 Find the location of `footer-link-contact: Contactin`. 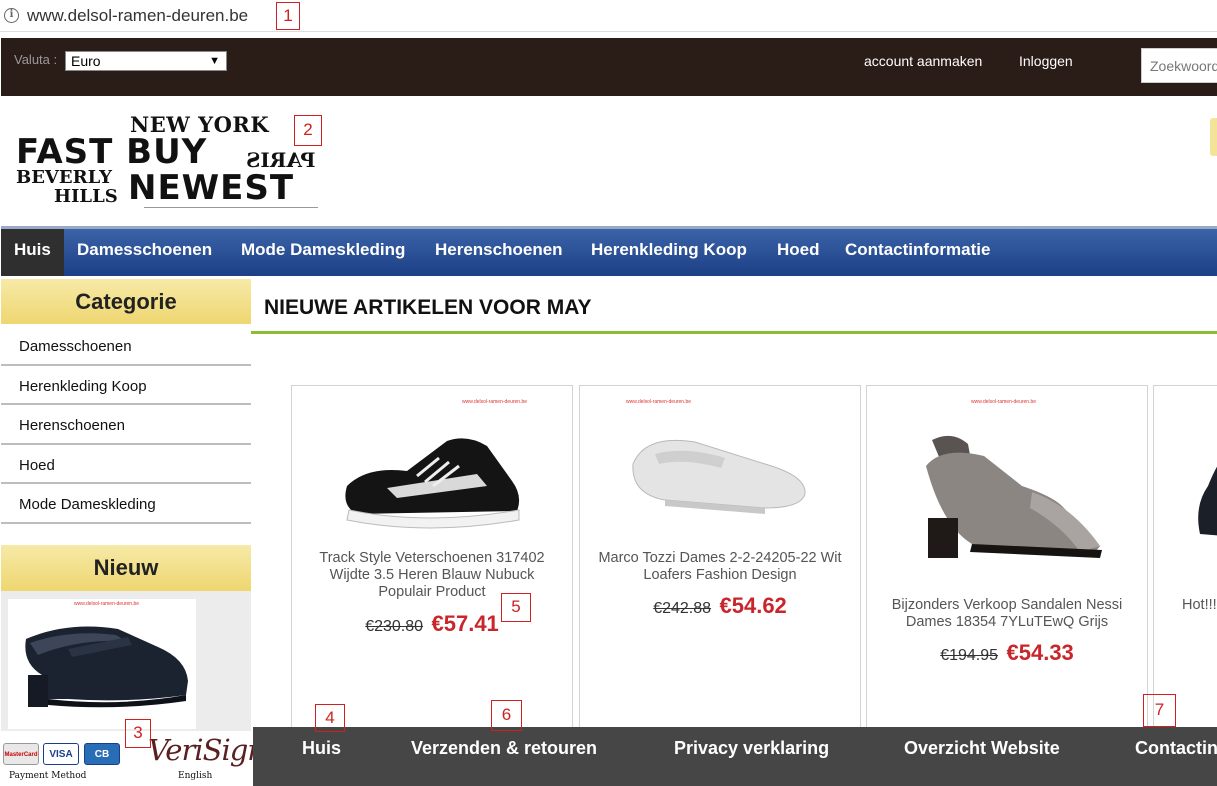

footer-link-contact: Contactin is located at coordinates (1176, 748).